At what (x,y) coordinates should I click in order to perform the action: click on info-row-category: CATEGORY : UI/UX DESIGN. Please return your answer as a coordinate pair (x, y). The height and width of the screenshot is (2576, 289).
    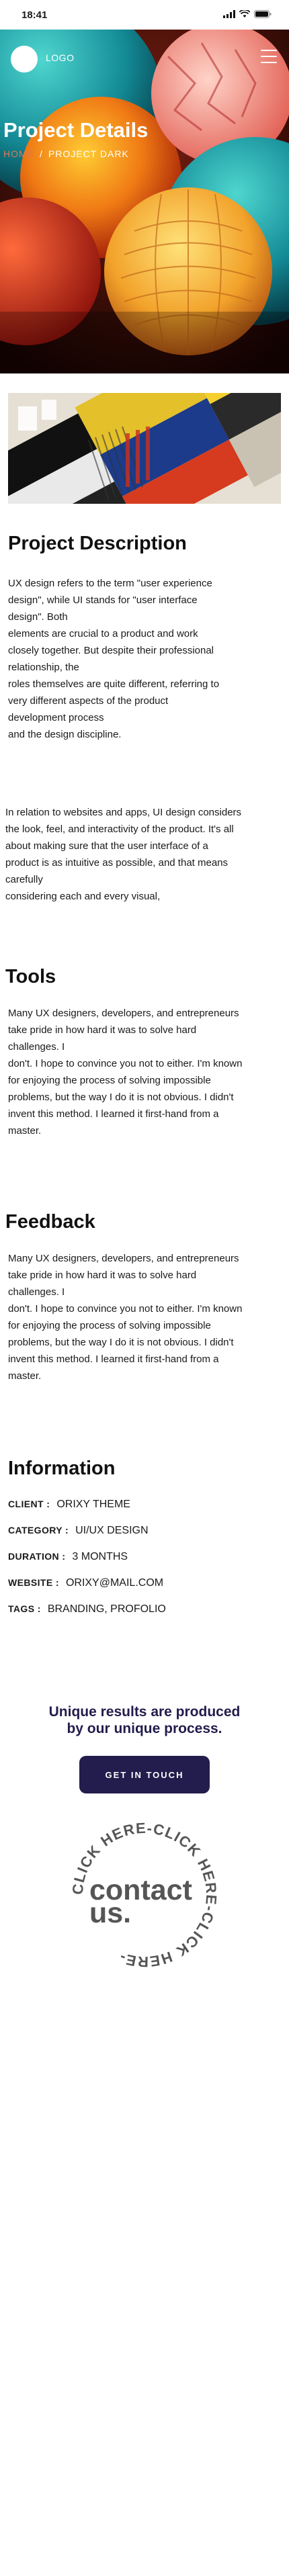
    Looking at the image, I should click on (78, 1531).